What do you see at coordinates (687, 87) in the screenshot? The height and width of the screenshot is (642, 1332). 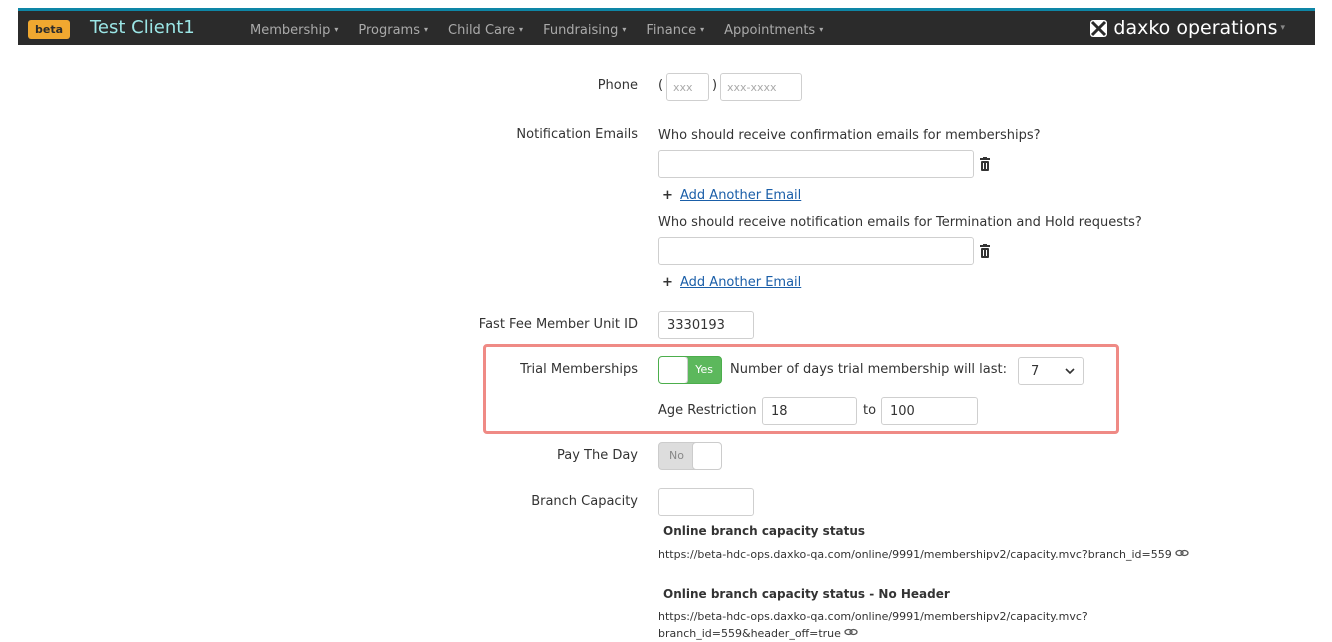 I see `phone-area-code-input` at bounding box center [687, 87].